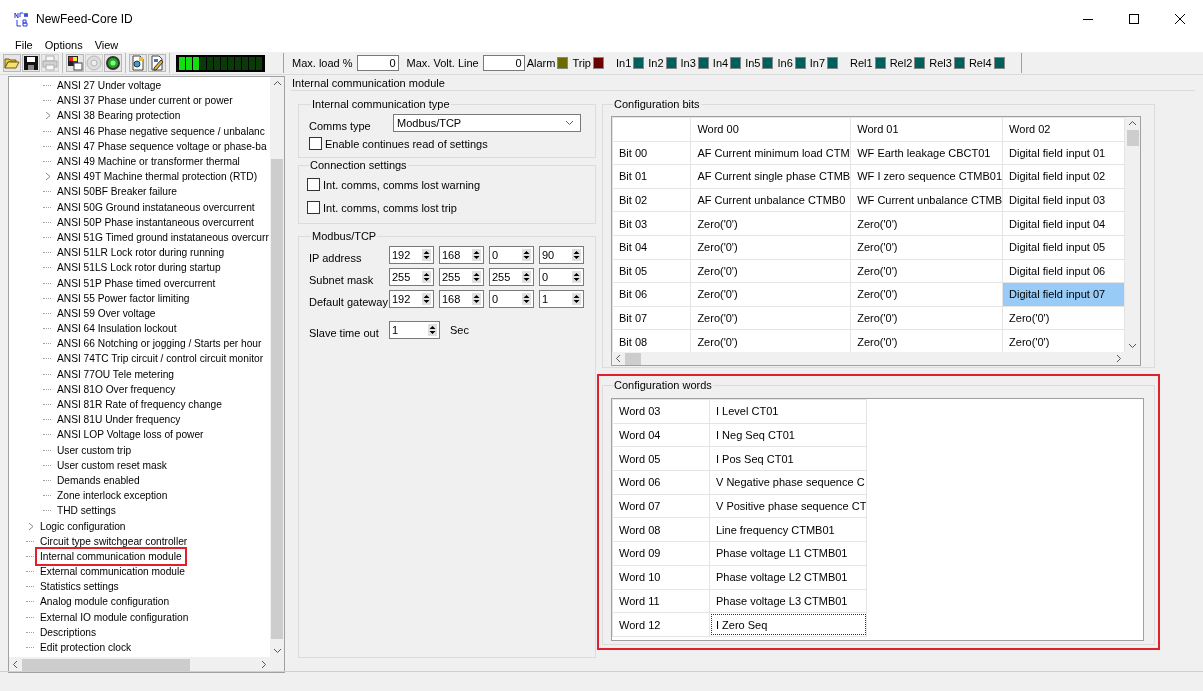 Image resolution: width=1203 pixels, height=691 pixels. What do you see at coordinates (116, 389) in the screenshot?
I see `tree-item: ANSI 81O Over frequency` at bounding box center [116, 389].